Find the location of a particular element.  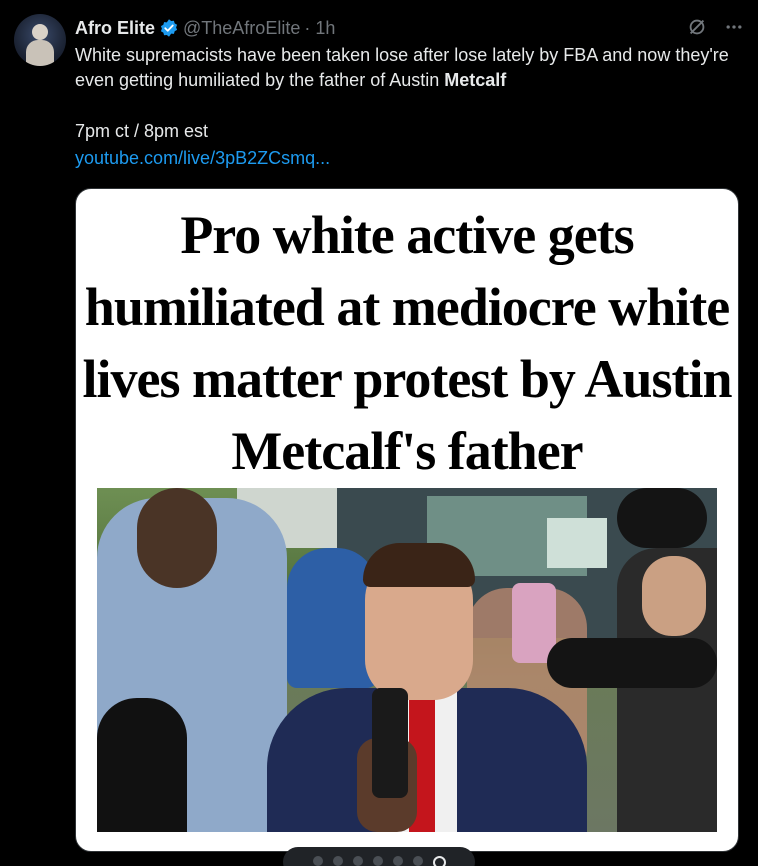

grok-icon is located at coordinates (697, 27).